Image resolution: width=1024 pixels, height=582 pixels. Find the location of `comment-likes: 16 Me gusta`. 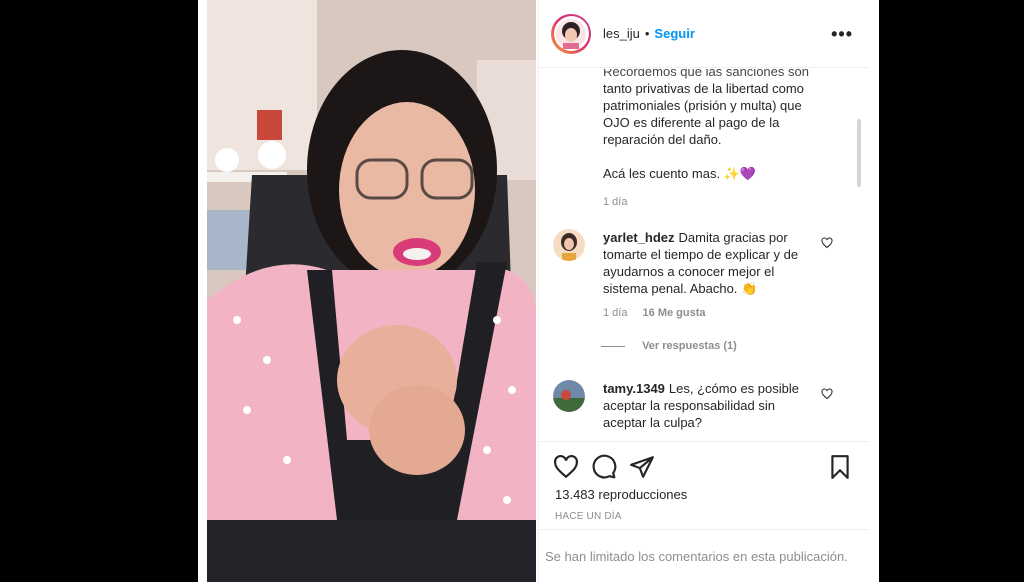

comment-likes: 16 Me gusta is located at coordinates (674, 313).